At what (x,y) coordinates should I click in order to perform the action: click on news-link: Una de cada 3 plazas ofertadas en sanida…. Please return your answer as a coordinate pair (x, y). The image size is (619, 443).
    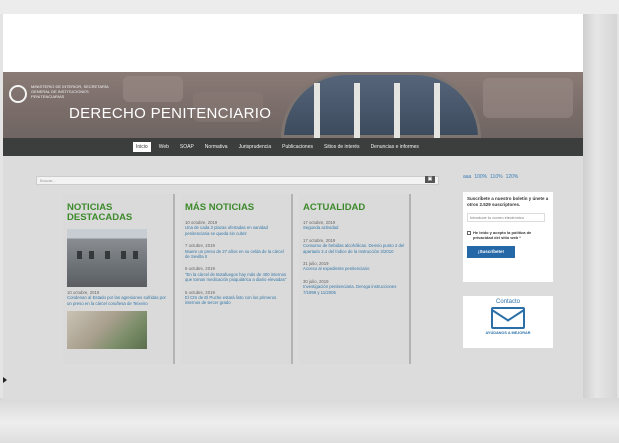
    Looking at the image, I should click on (236, 230).